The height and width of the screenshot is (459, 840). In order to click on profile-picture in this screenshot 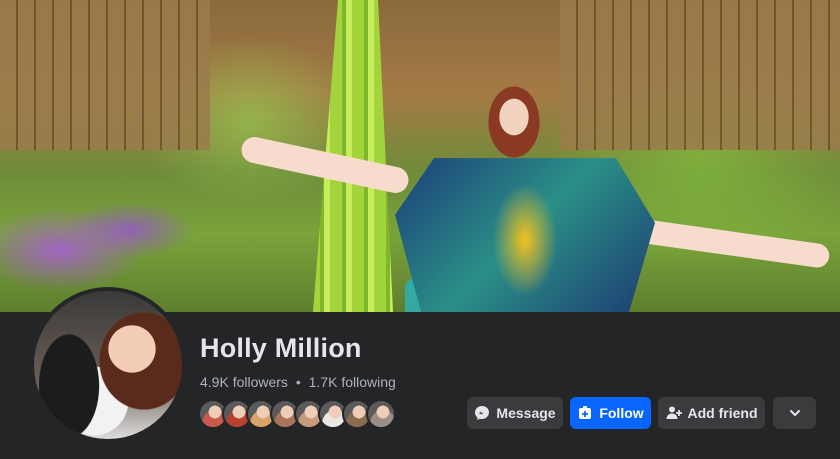, I will do `click(108, 365)`.